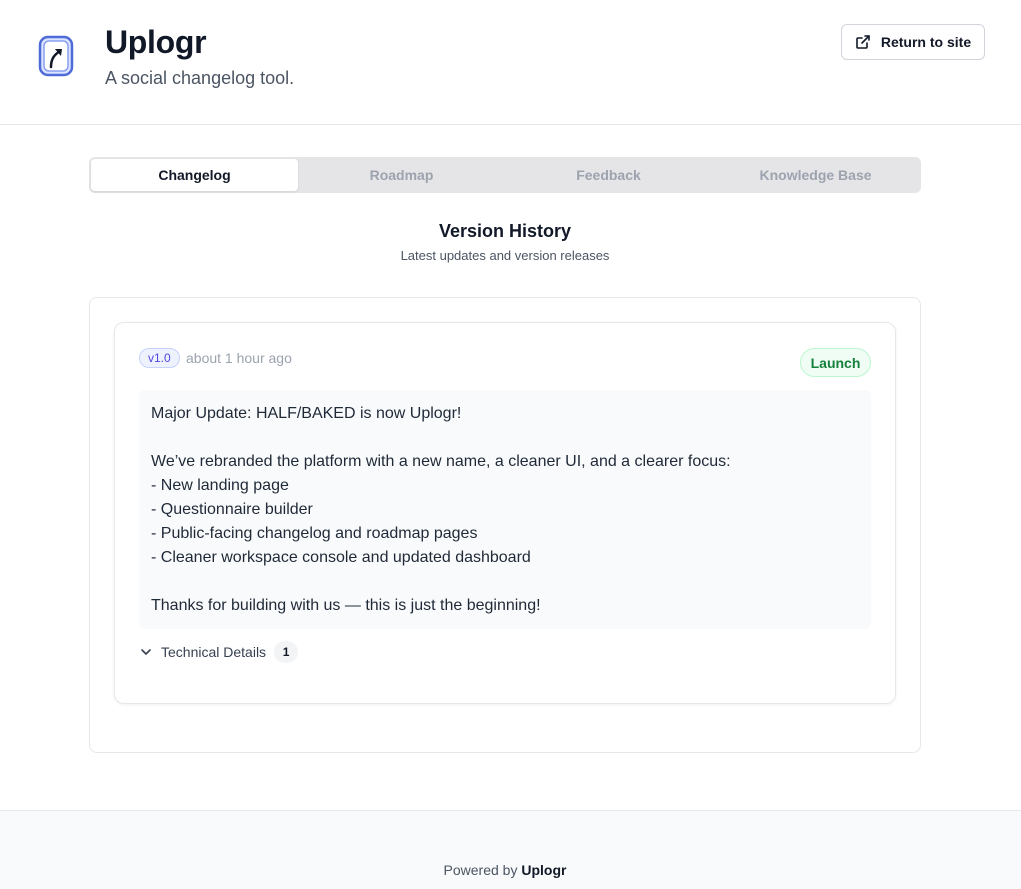 The image size is (1021, 889). What do you see at coordinates (926, 42) in the screenshot?
I see `return-to-site-label: Return to site` at bounding box center [926, 42].